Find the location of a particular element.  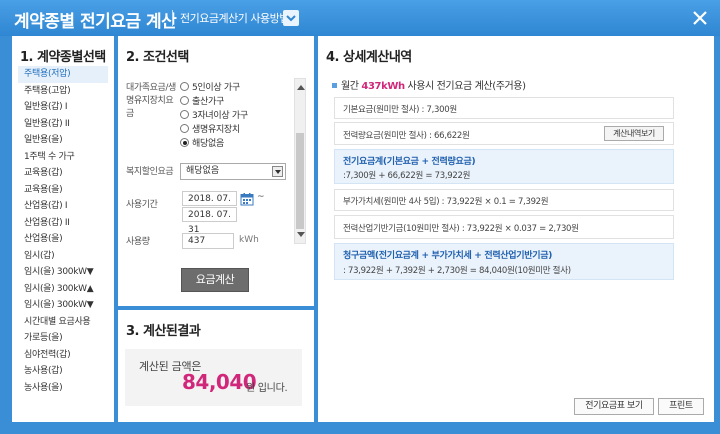

base-fee-text: 기본요금(원미만 절사) : 7,300원 is located at coordinates (400, 110).